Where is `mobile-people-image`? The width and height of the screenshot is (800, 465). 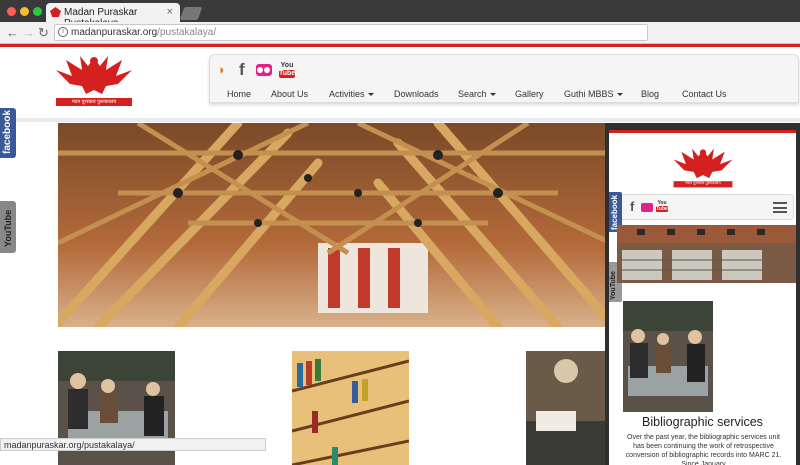
mobile-people-image is located at coordinates (668, 356).